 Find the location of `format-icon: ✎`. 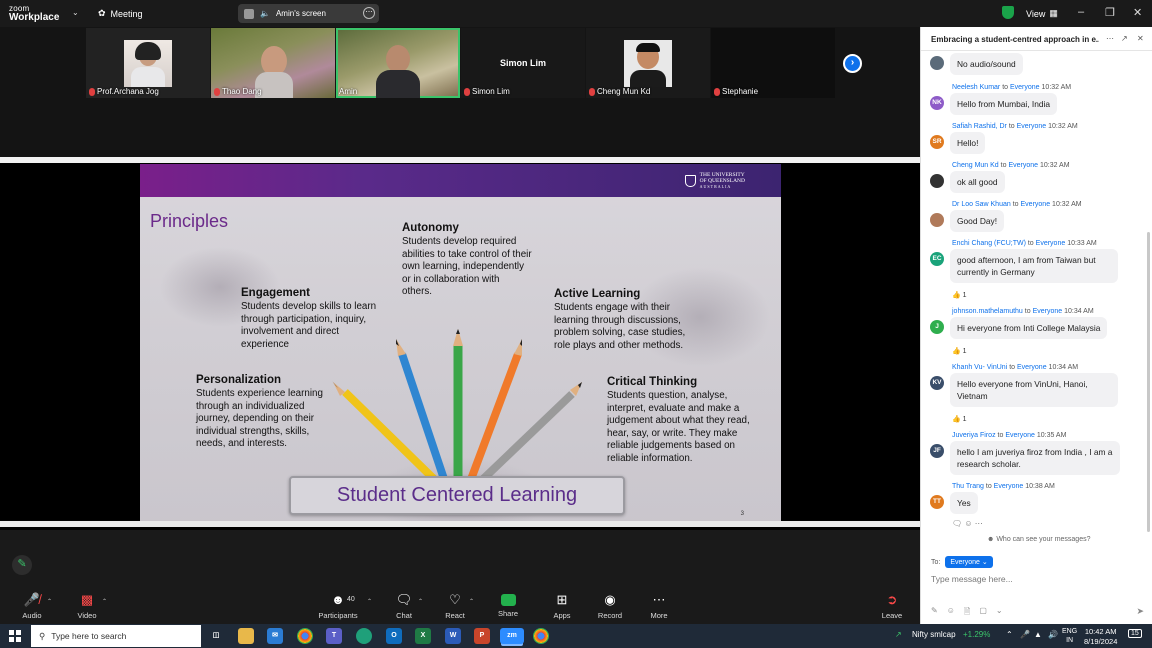

format-icon: ✎ is located at coordinates (934, 613).